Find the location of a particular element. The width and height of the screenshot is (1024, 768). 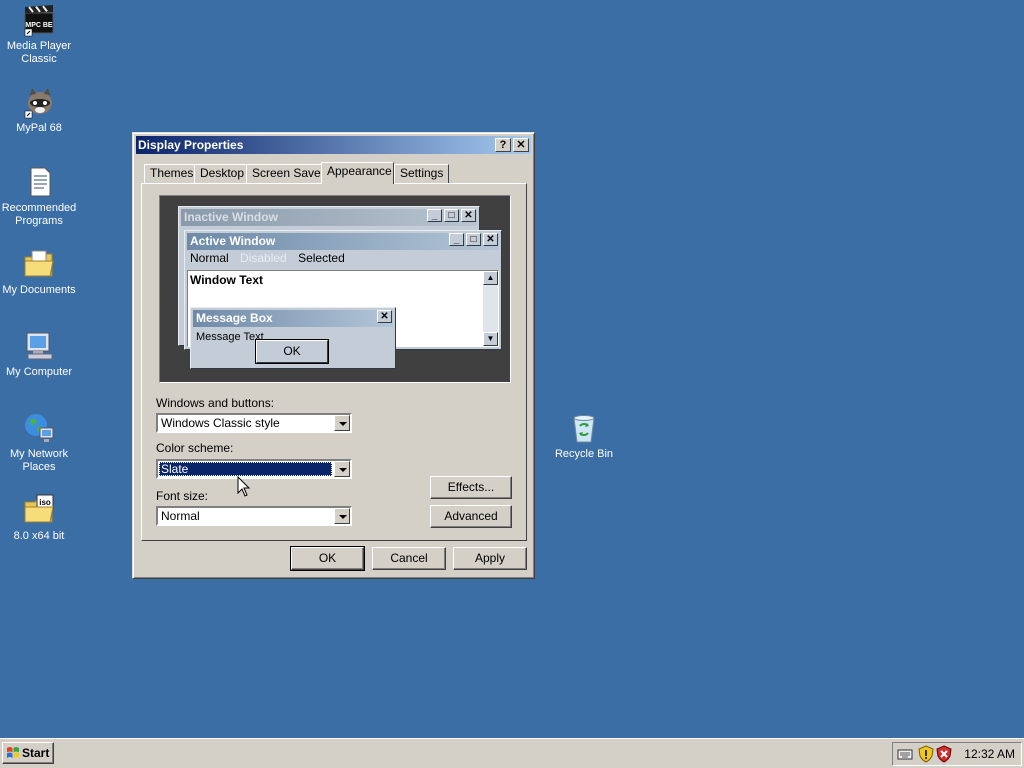

network-globe-icon is located at coordinates (39, 428).